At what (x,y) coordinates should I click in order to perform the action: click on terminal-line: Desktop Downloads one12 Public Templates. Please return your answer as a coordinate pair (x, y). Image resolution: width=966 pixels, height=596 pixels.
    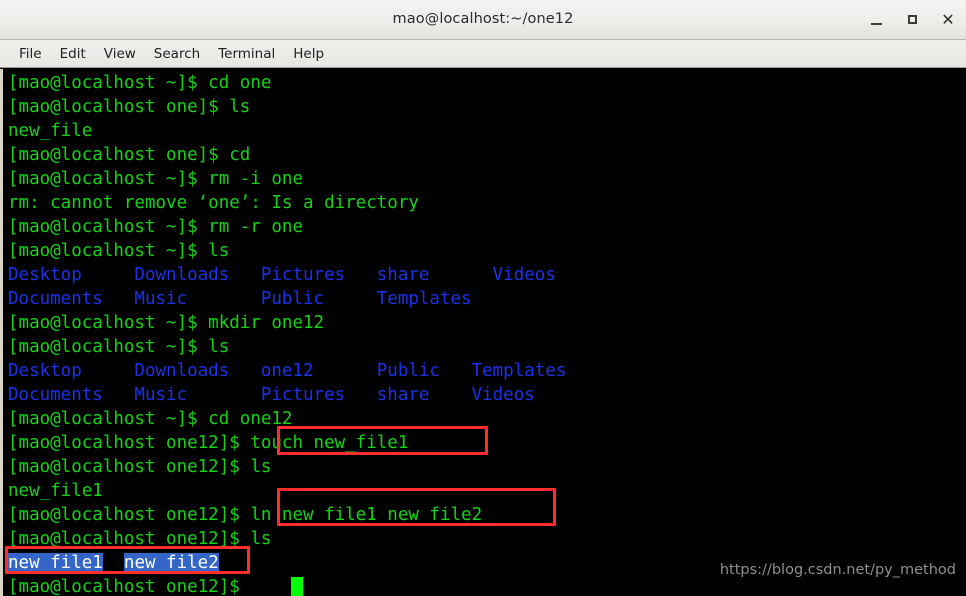
    Looking at the image, I should click on (287, 371).